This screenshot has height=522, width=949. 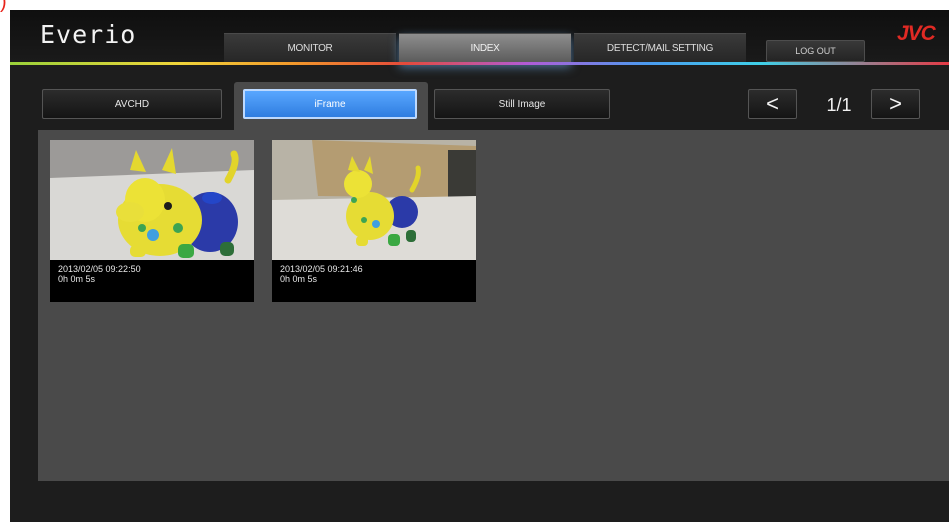 What do you see at coordinates (839, 104) in the screenshot?
I see `page-indicator: 1/1` at bounding box center [839, 104].